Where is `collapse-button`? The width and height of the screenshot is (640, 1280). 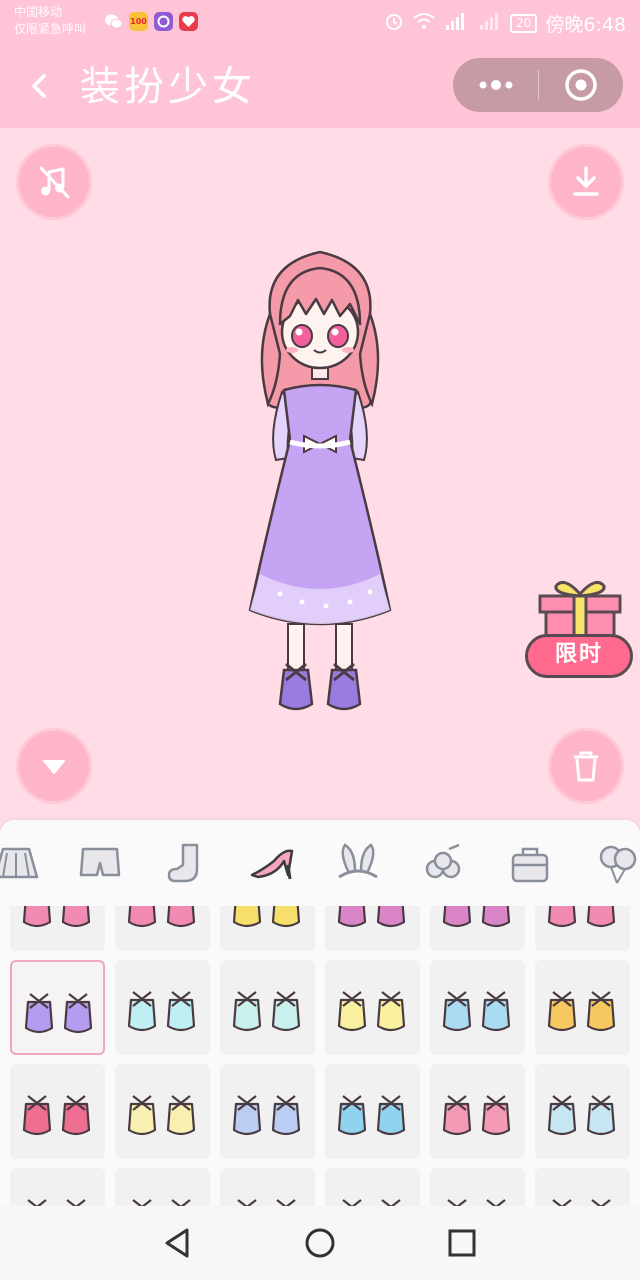 collapse-button is located at coordinates (54, 766).